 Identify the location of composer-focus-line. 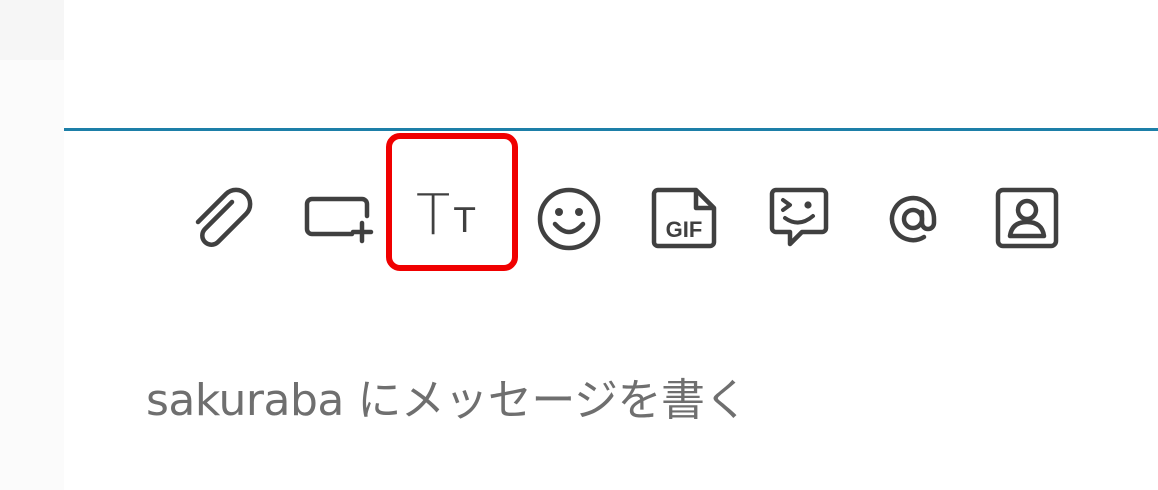
(611, 129).